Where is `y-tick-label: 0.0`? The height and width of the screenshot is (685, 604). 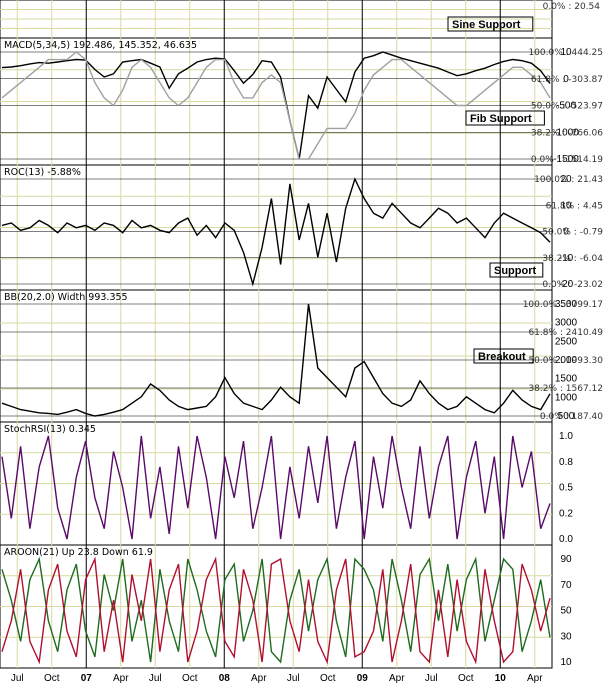
y-tick-label: 0.0 is located at coordinates (566, 539).